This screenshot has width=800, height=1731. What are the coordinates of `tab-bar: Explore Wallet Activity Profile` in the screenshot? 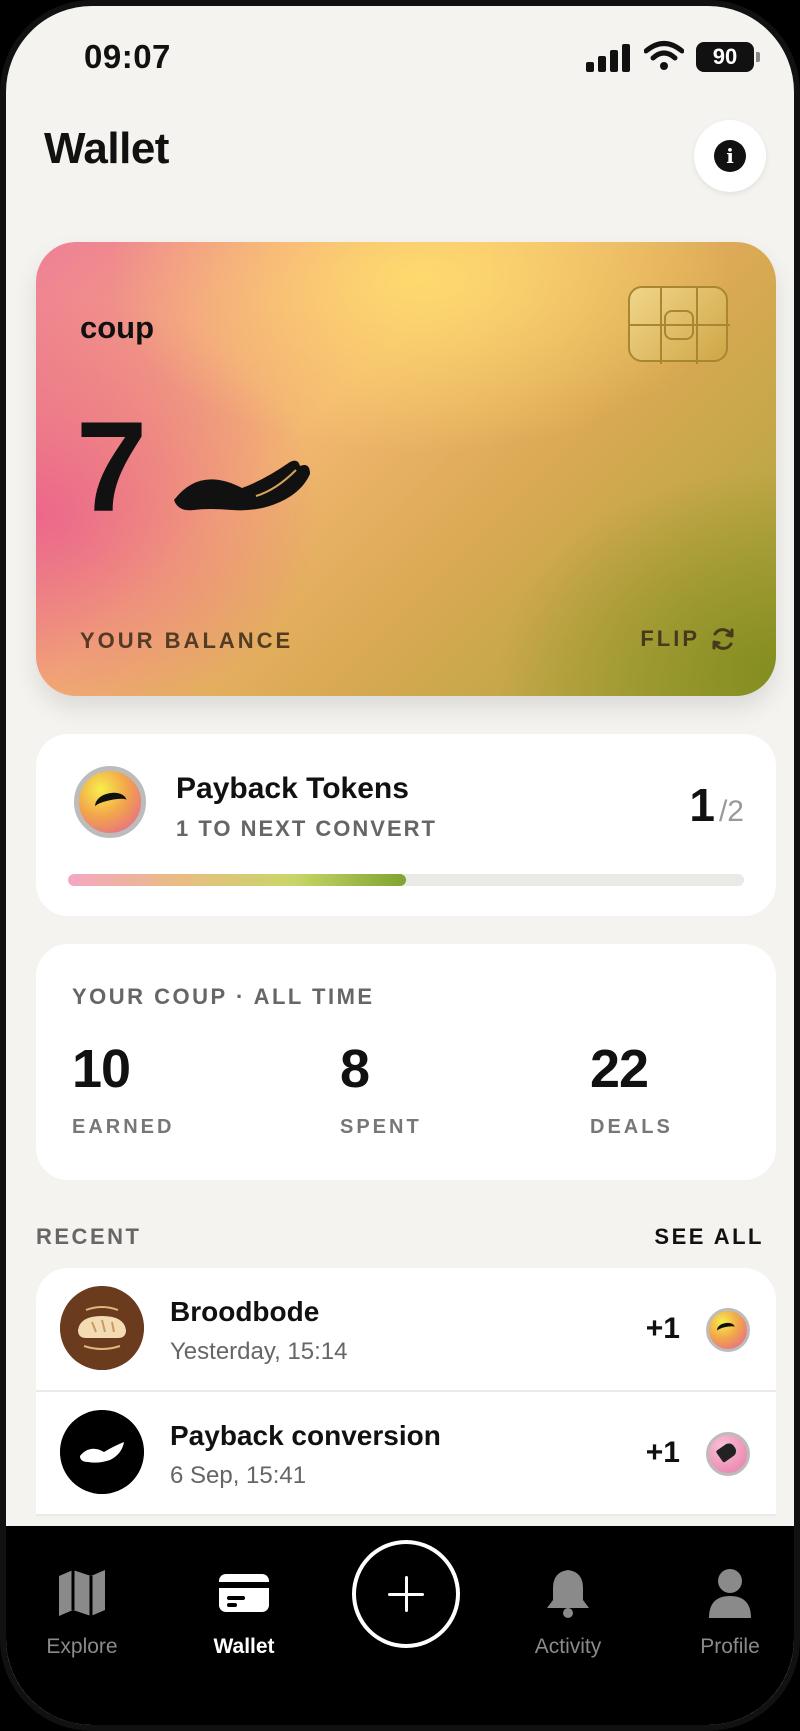 It's located at (400, 1625).